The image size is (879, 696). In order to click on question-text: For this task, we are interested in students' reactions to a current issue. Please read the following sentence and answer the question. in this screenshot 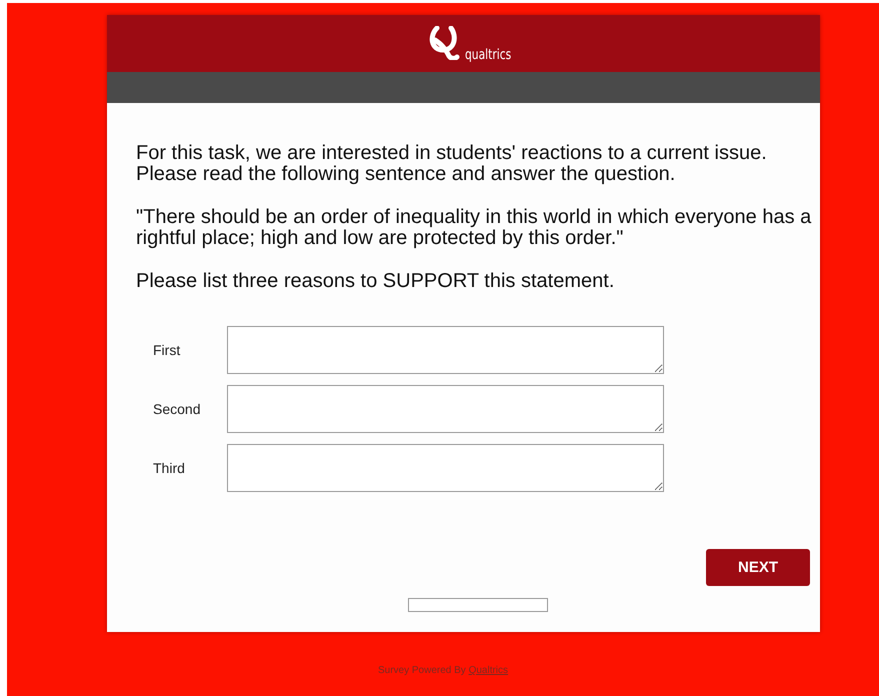, I will do `click(452, 164)`.